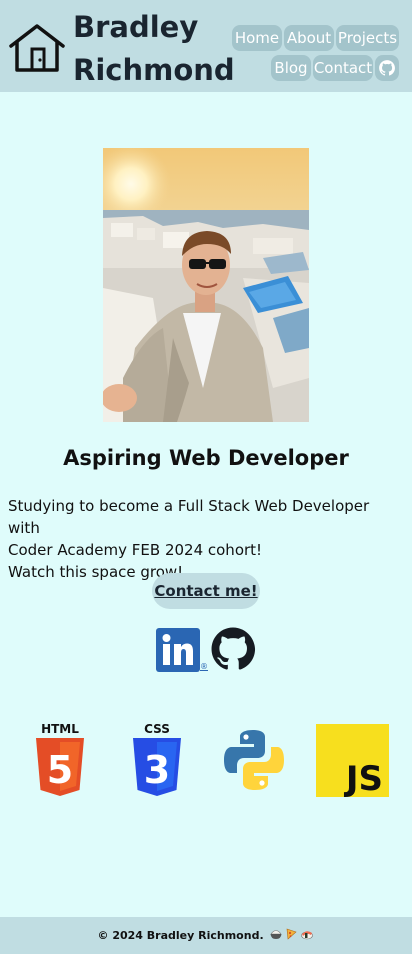  I want to click on nav-github-button, so click(387, 68).